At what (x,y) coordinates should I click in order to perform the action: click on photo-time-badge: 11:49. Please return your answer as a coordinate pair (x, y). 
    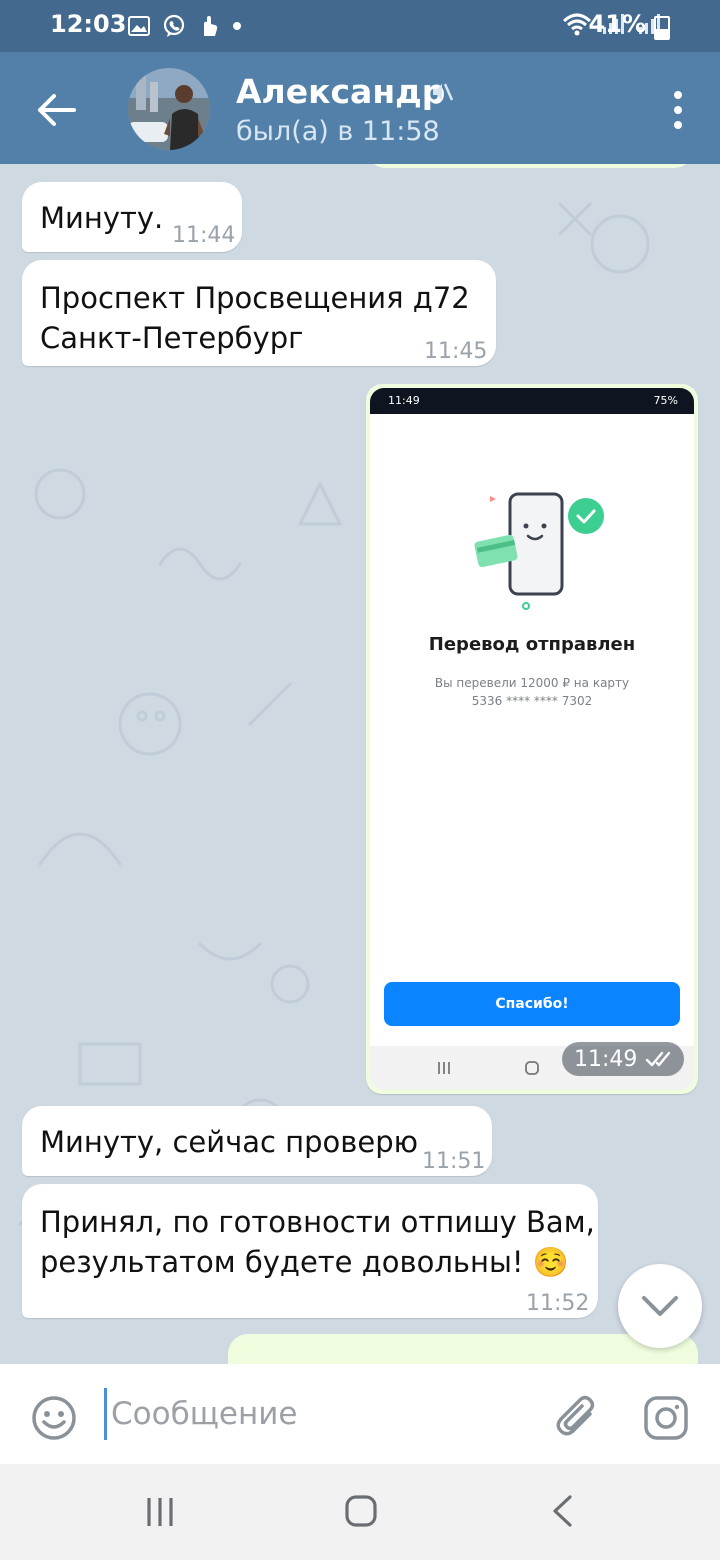
    Looking at the image, I should click on (623, 1059).